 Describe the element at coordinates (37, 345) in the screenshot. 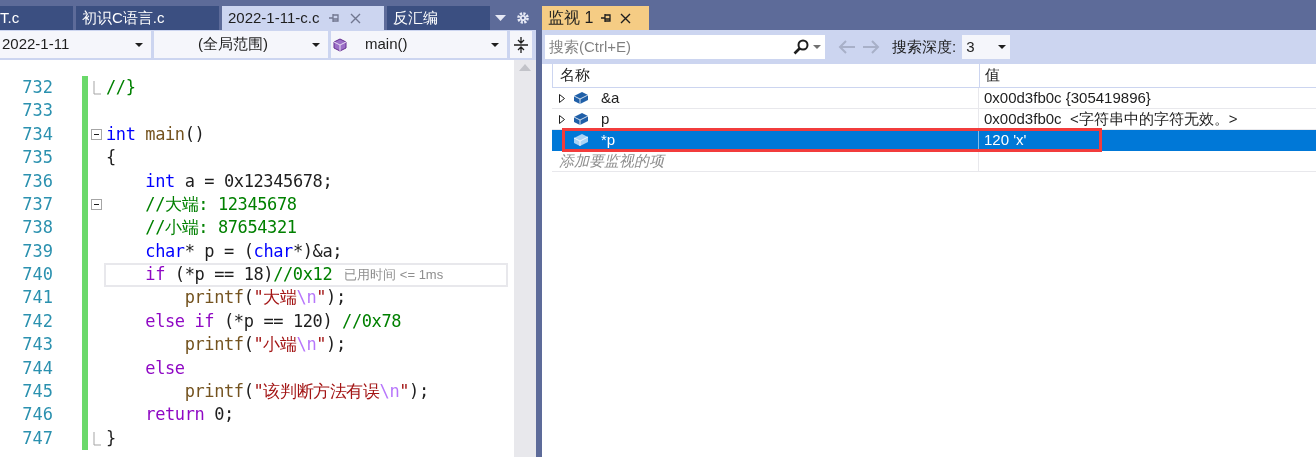

I see `line-number: 743` at that location.